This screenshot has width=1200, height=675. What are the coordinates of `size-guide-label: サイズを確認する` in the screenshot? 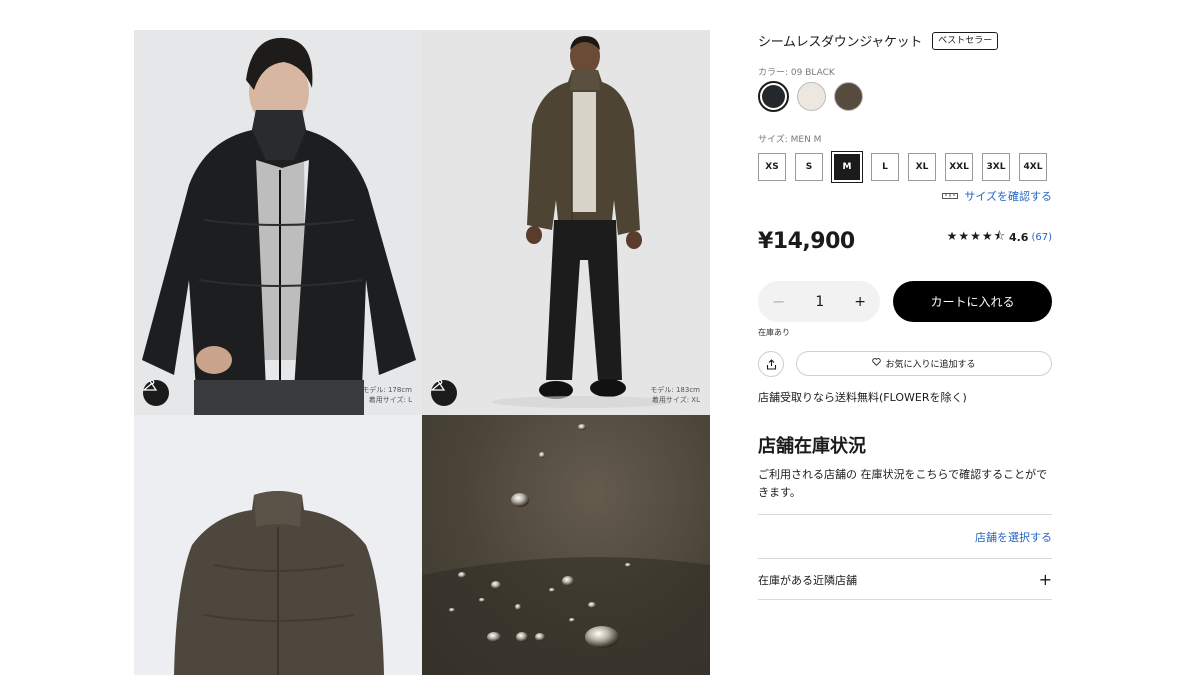 It's located at (1008, 196).